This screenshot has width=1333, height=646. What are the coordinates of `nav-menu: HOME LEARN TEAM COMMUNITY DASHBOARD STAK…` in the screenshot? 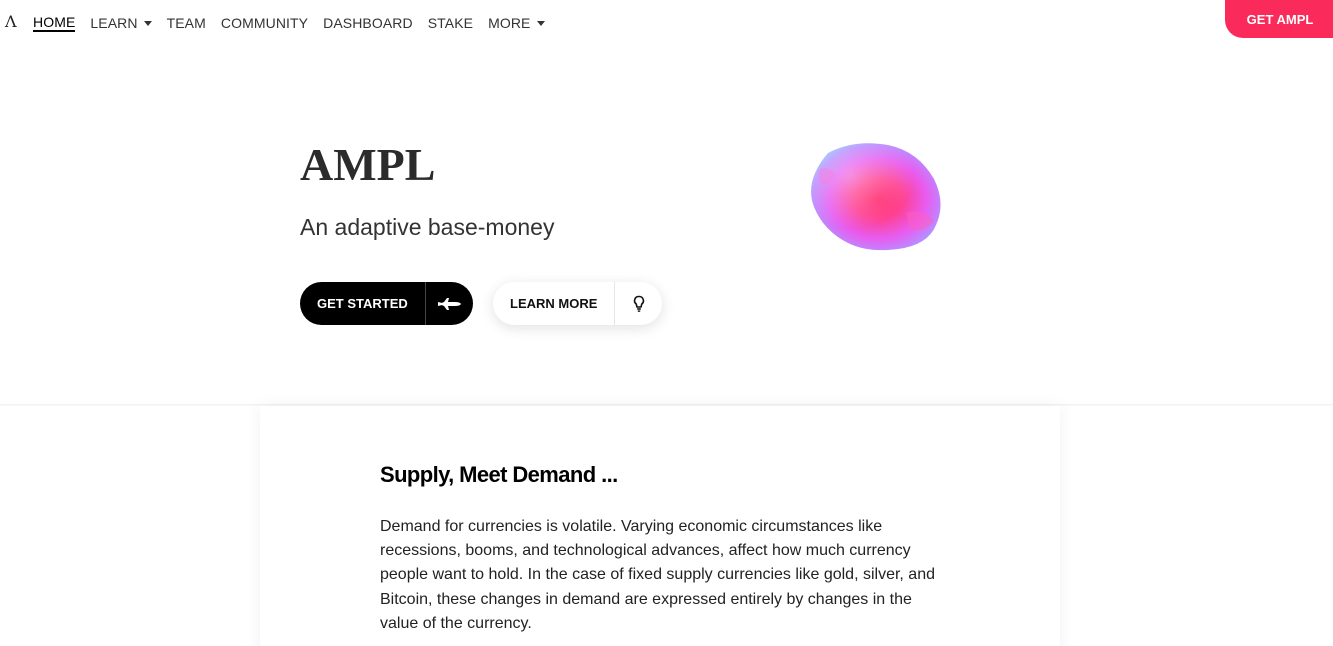 It's located at (296, 23).